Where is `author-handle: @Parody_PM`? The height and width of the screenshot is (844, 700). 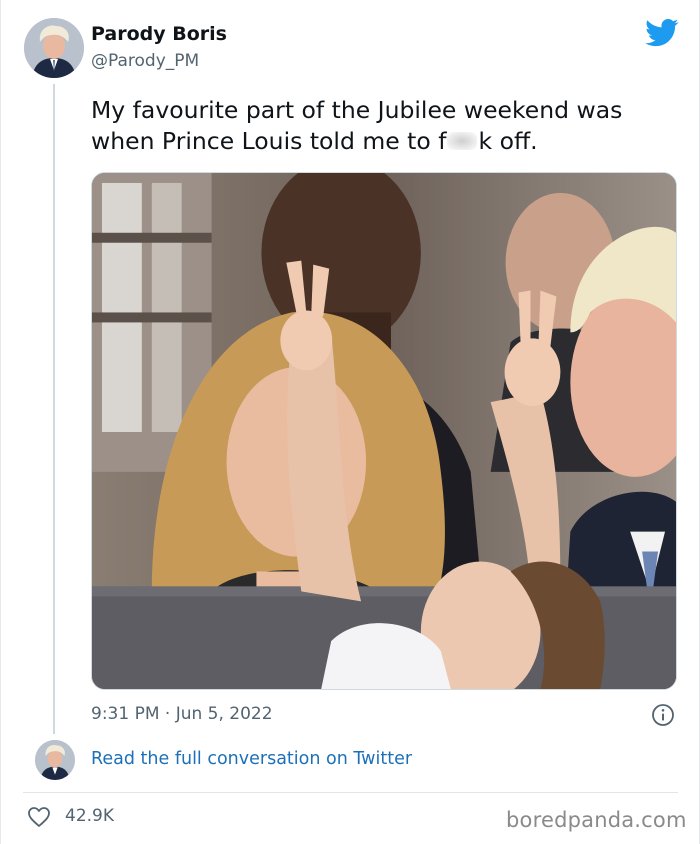
author-handle: @Parody_PM is located at coordinates (145, 61).